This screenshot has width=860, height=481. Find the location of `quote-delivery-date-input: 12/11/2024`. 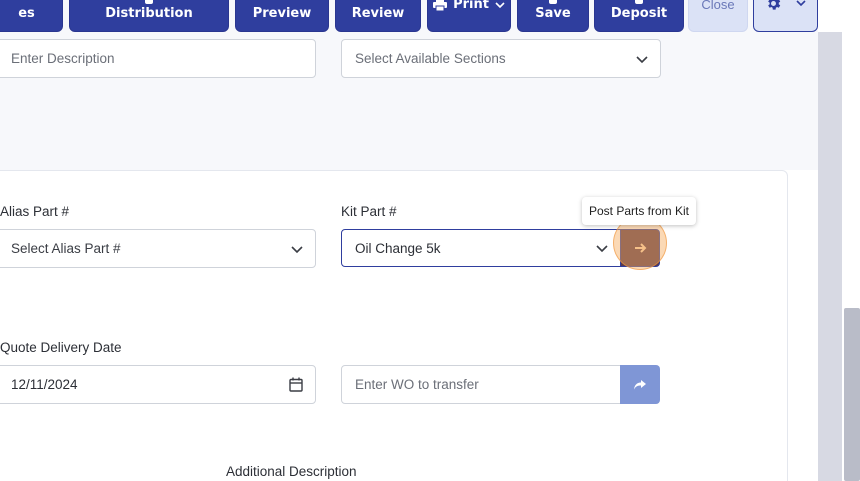

quote-delivery-date-input: 12/11/2024 is located at coordinates (158, 384).